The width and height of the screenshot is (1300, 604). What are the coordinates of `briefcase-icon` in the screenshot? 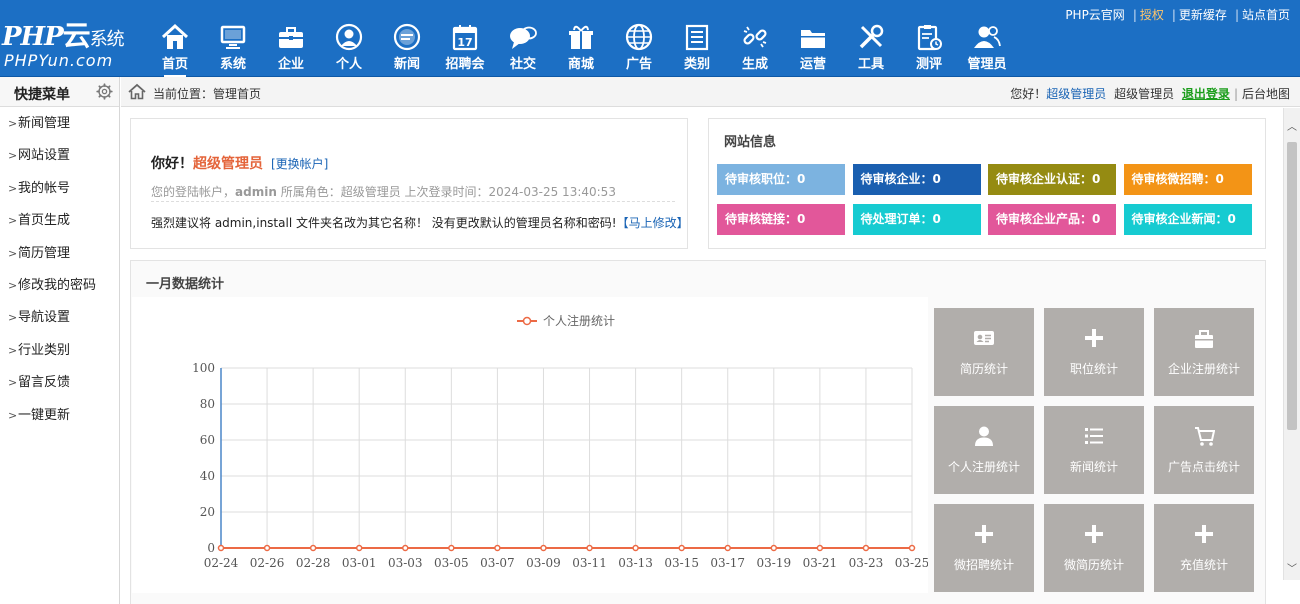 It's located at (291, 37).